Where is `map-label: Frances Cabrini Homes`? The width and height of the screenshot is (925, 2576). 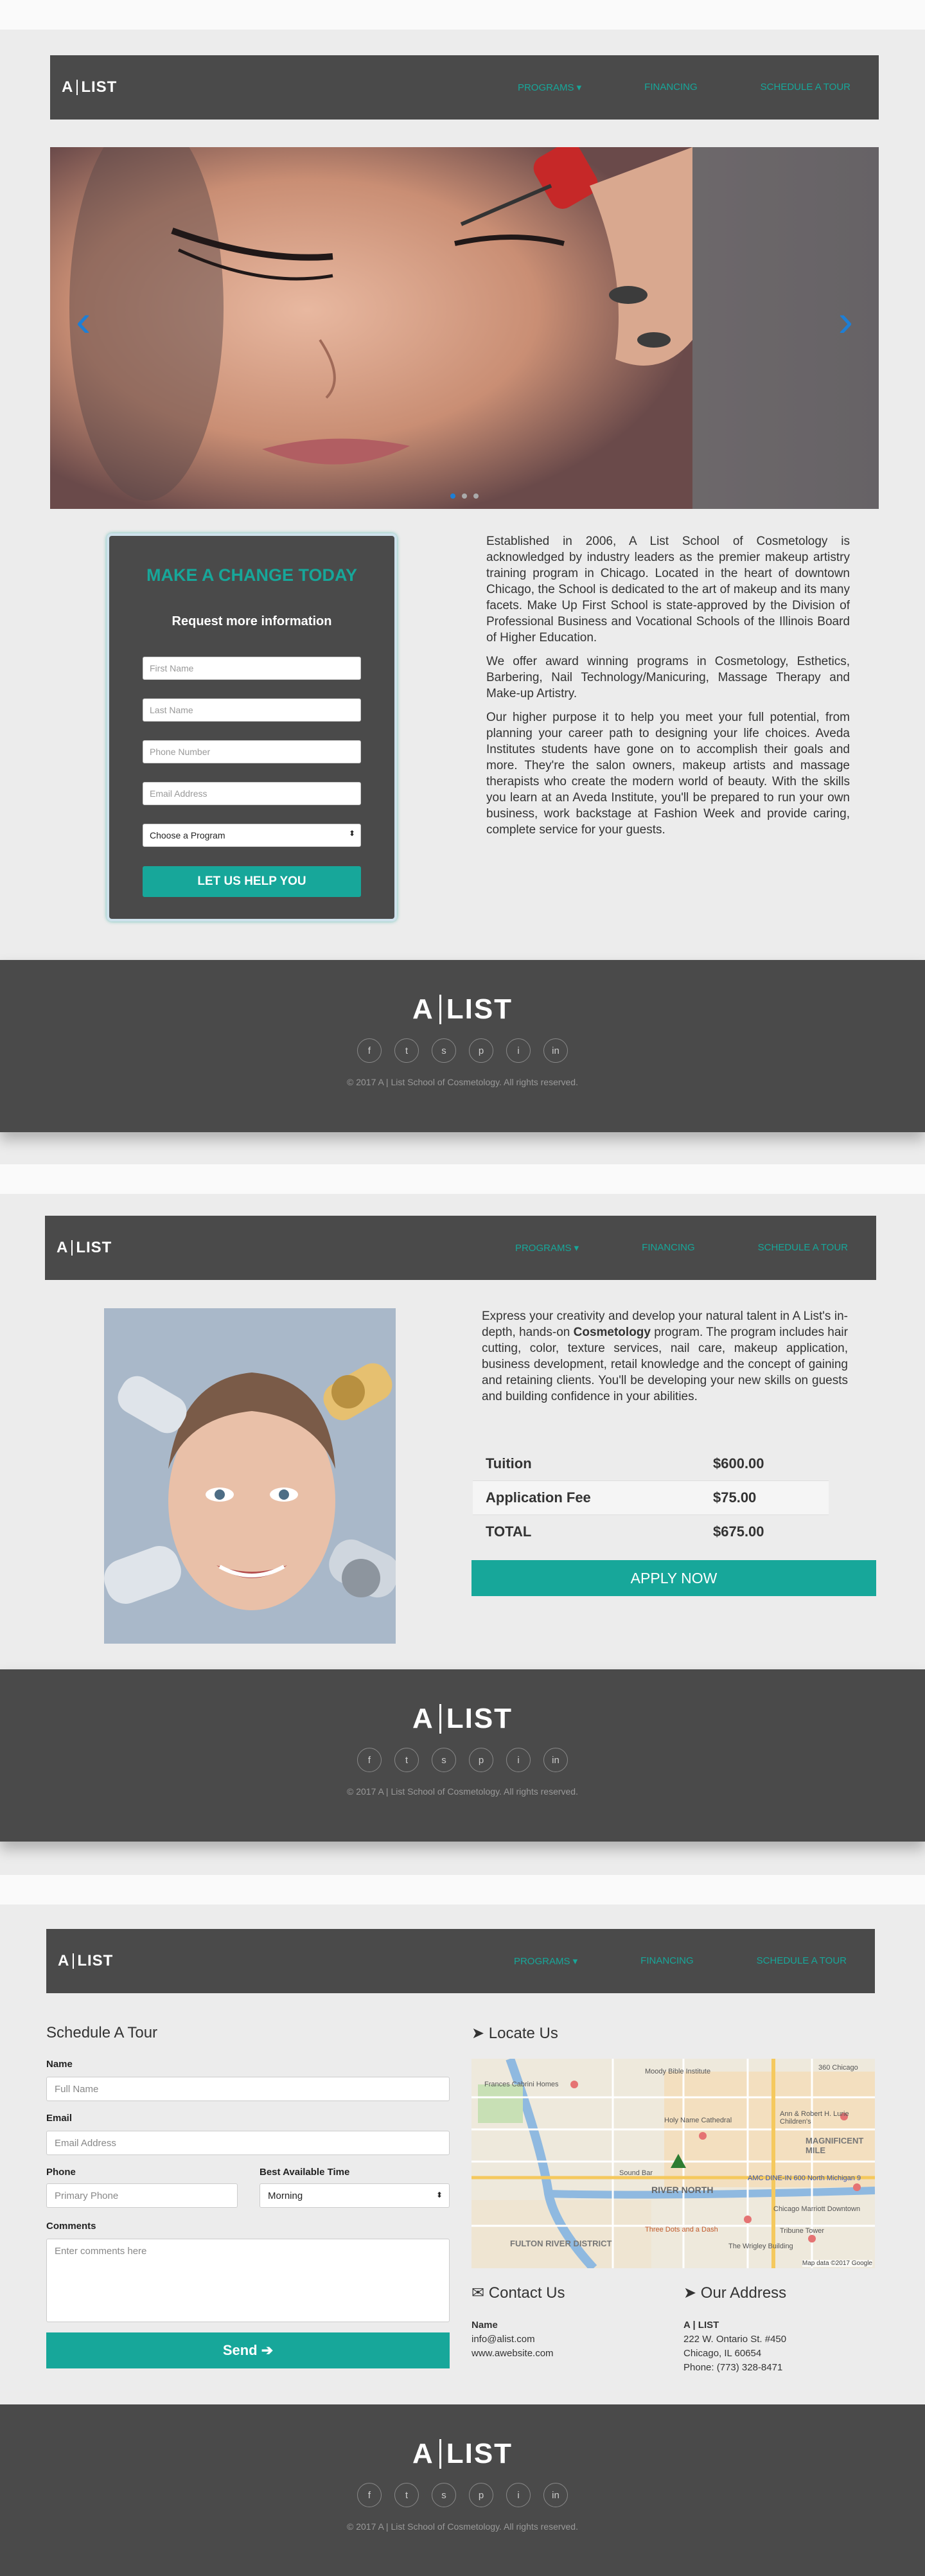 map-label: Frances Cabrini Homes is located at coordinates (522, 2085).